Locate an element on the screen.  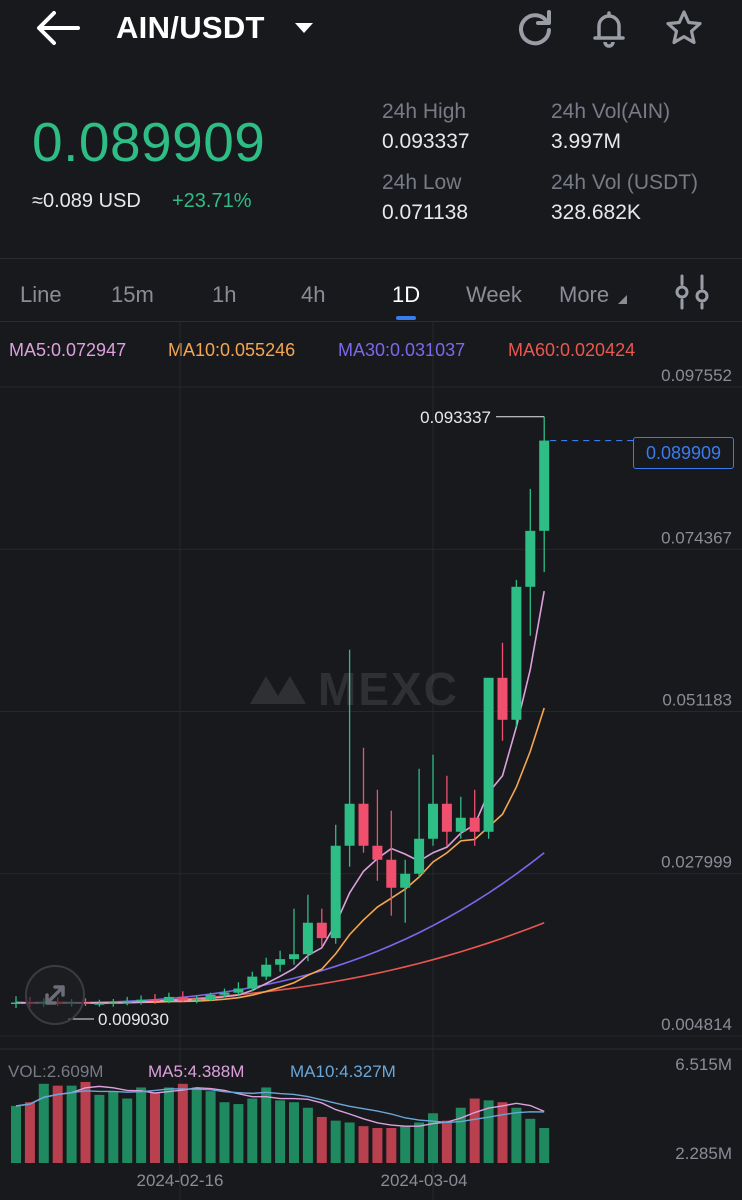
header-bar: AIN/USDT is located at coordinates (371, 30).